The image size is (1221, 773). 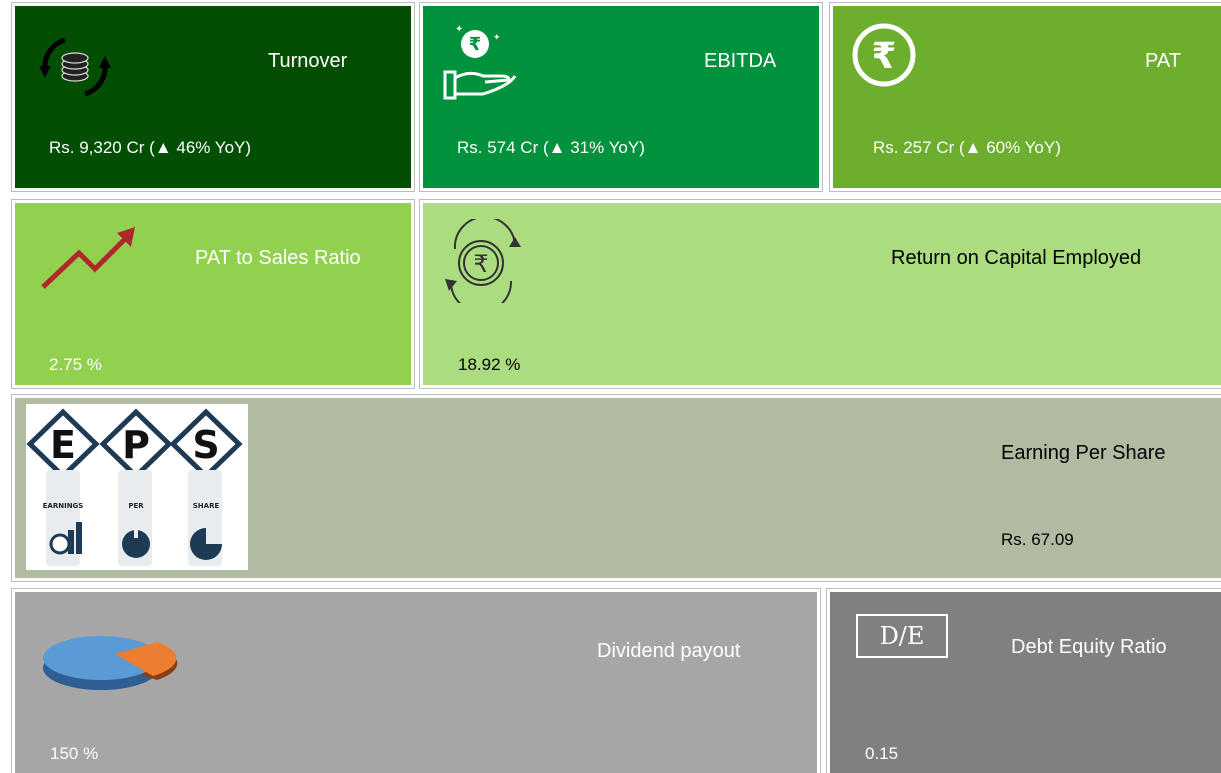 I want to click on de-box-icon: D/E, so click(x=902, y=636).